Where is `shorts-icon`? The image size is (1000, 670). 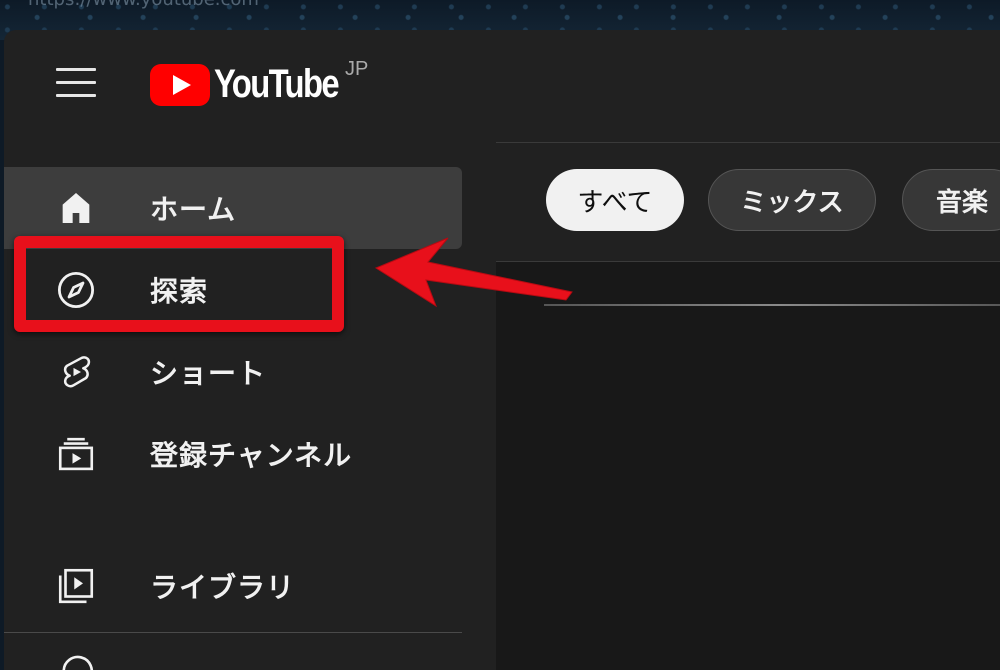
shorts-icon is located at coordinates (76, 372).